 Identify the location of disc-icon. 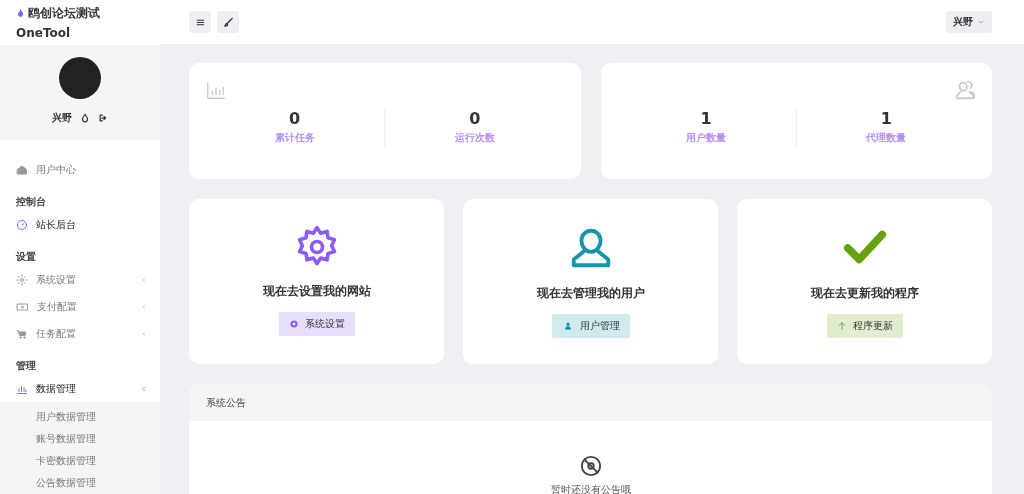
(590, 466).